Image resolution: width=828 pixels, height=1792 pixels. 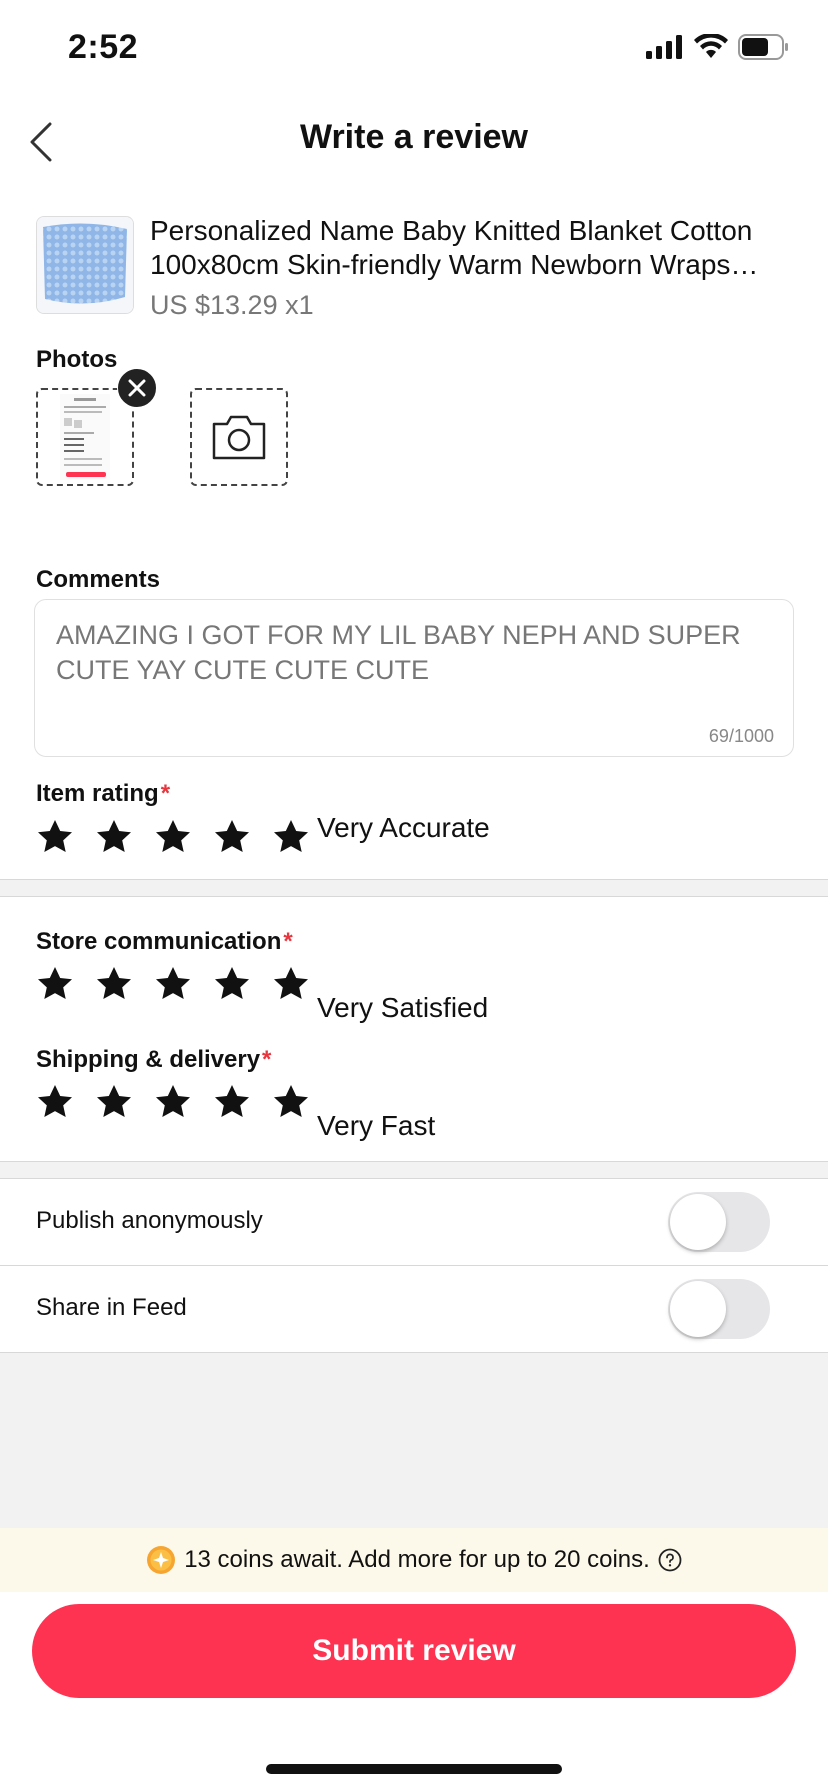 What do you see at coordinates (719, 1222) in the screenshot?
I see `publish-anonymously-toggle` at bounding box center [719, 1222].